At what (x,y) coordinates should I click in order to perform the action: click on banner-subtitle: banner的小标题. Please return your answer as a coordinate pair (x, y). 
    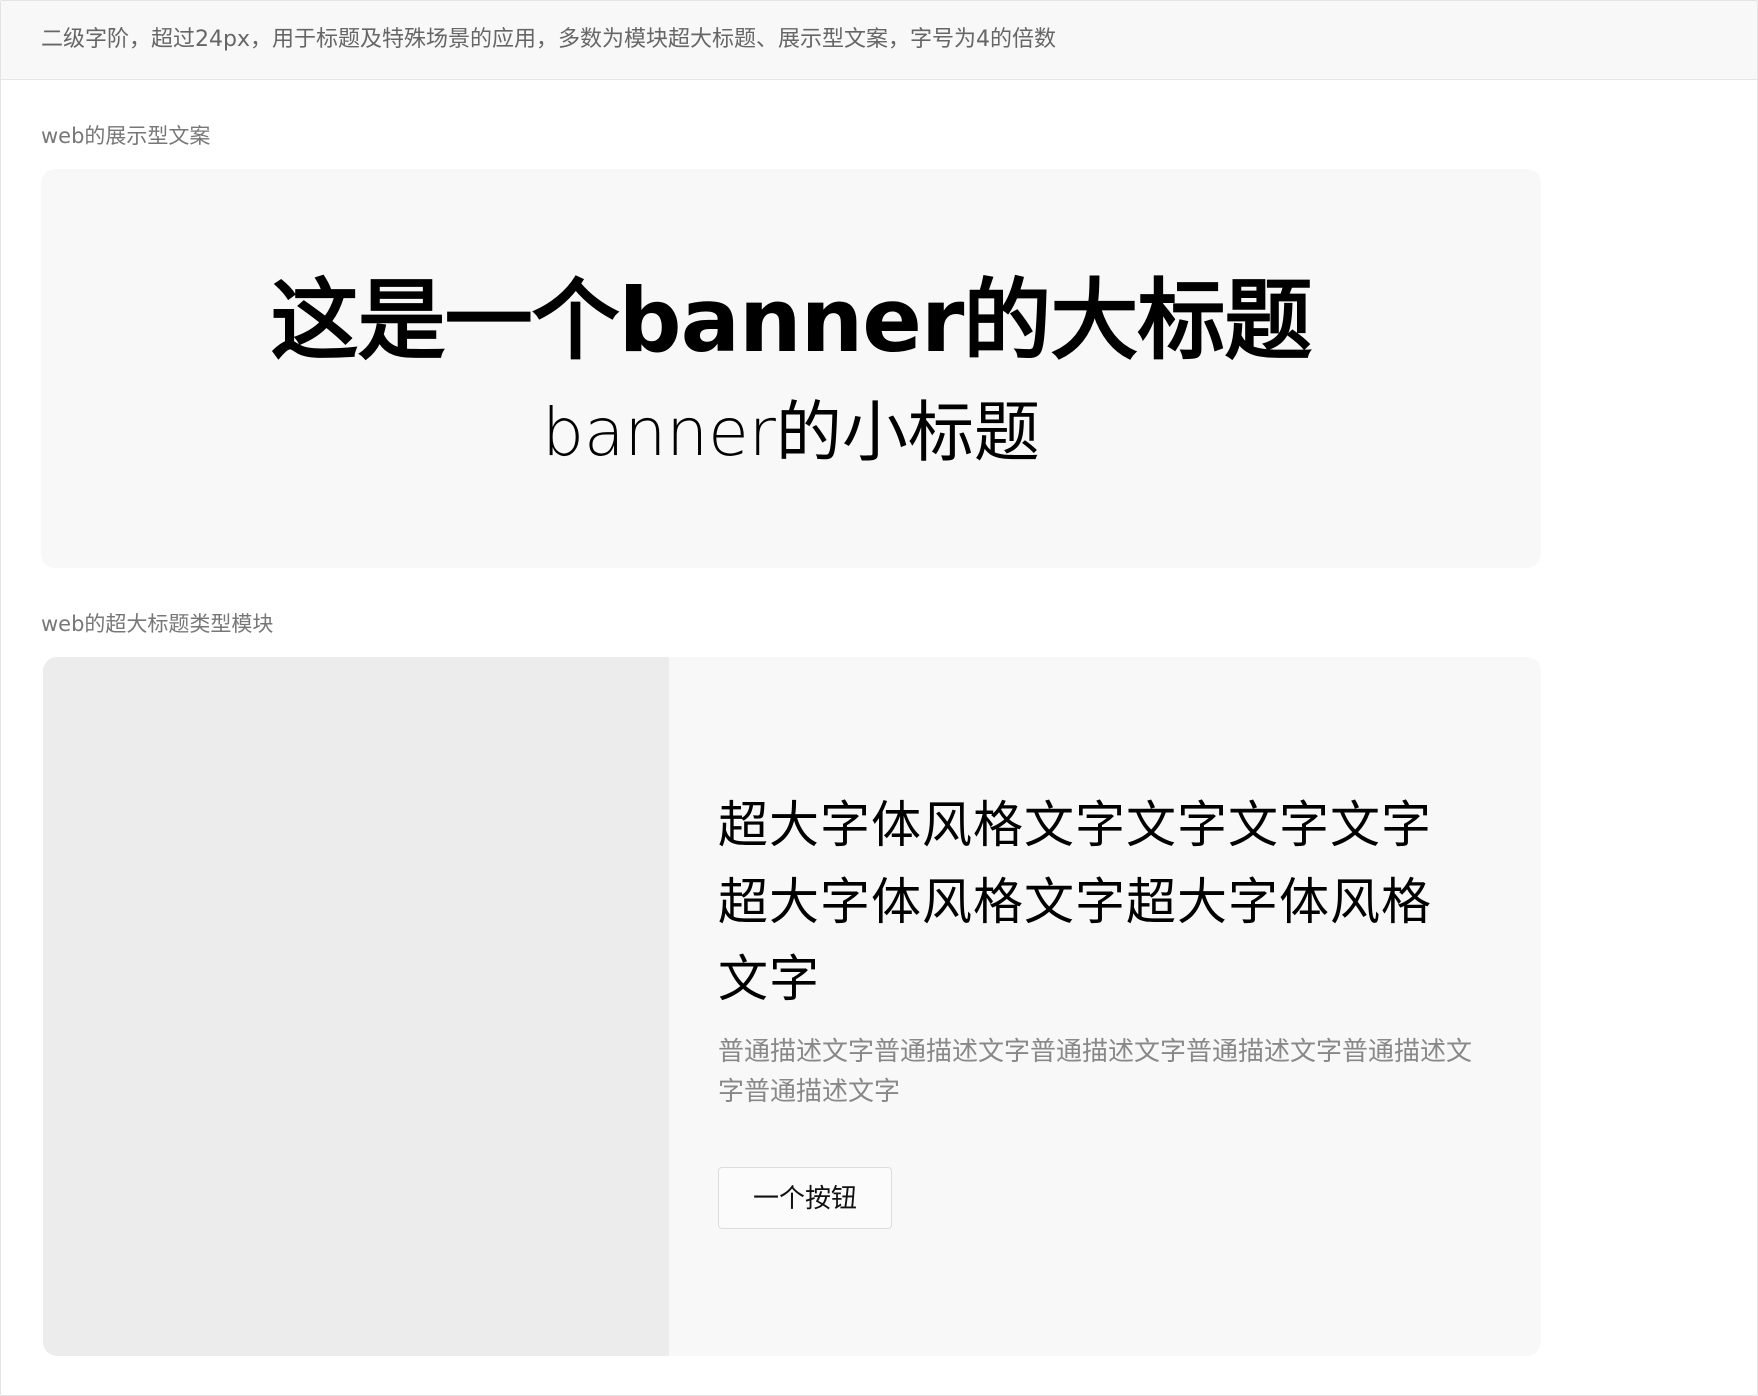
    Looking at the image, I should click on (791, 432).